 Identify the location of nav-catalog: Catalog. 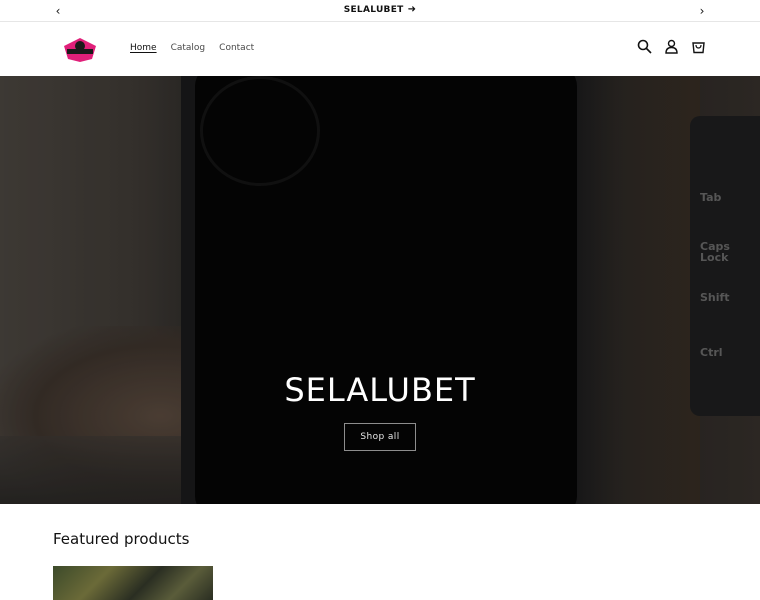
(188, 48).